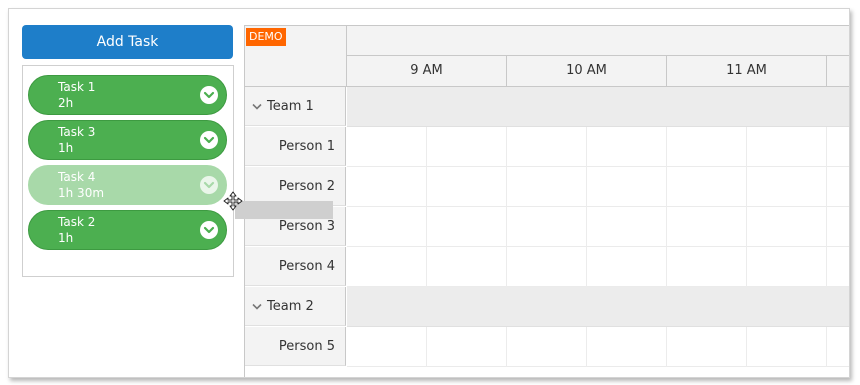 This screenshot has width=860, height=385. Describe the element at coordinates (290, 106) in the screenshot. I see `row-label: Team 1` at that location.